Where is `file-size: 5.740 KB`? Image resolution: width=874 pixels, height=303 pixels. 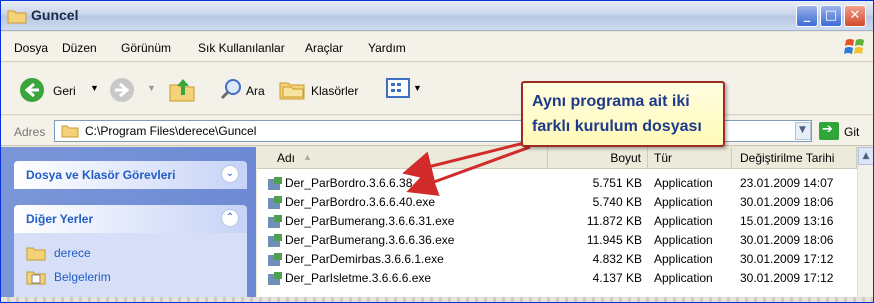 file-size: 5.740 KB is located at coordinates (617, 202).